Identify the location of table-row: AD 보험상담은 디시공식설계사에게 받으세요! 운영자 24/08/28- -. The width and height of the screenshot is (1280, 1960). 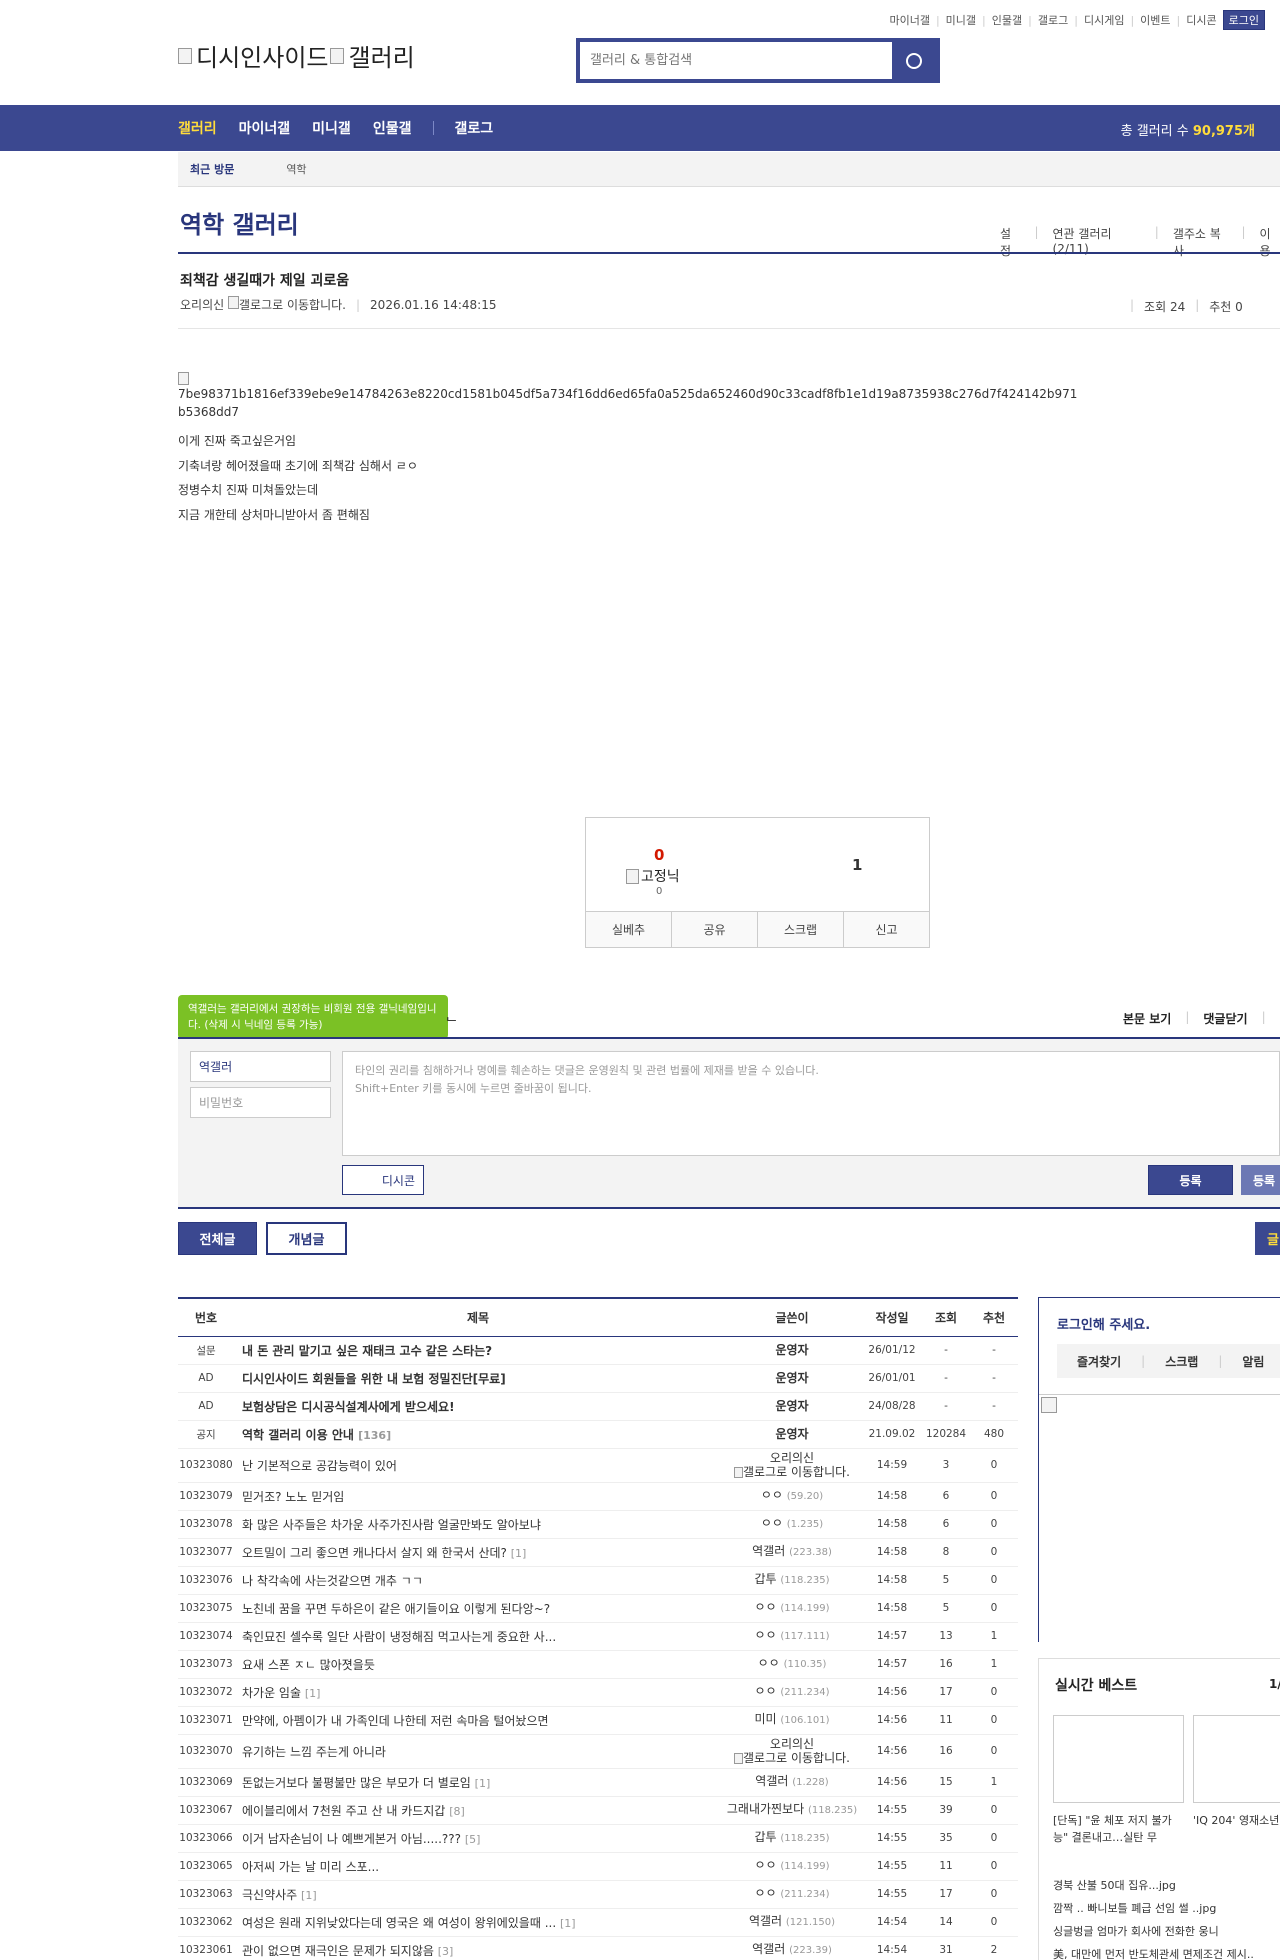
(598, 1406).